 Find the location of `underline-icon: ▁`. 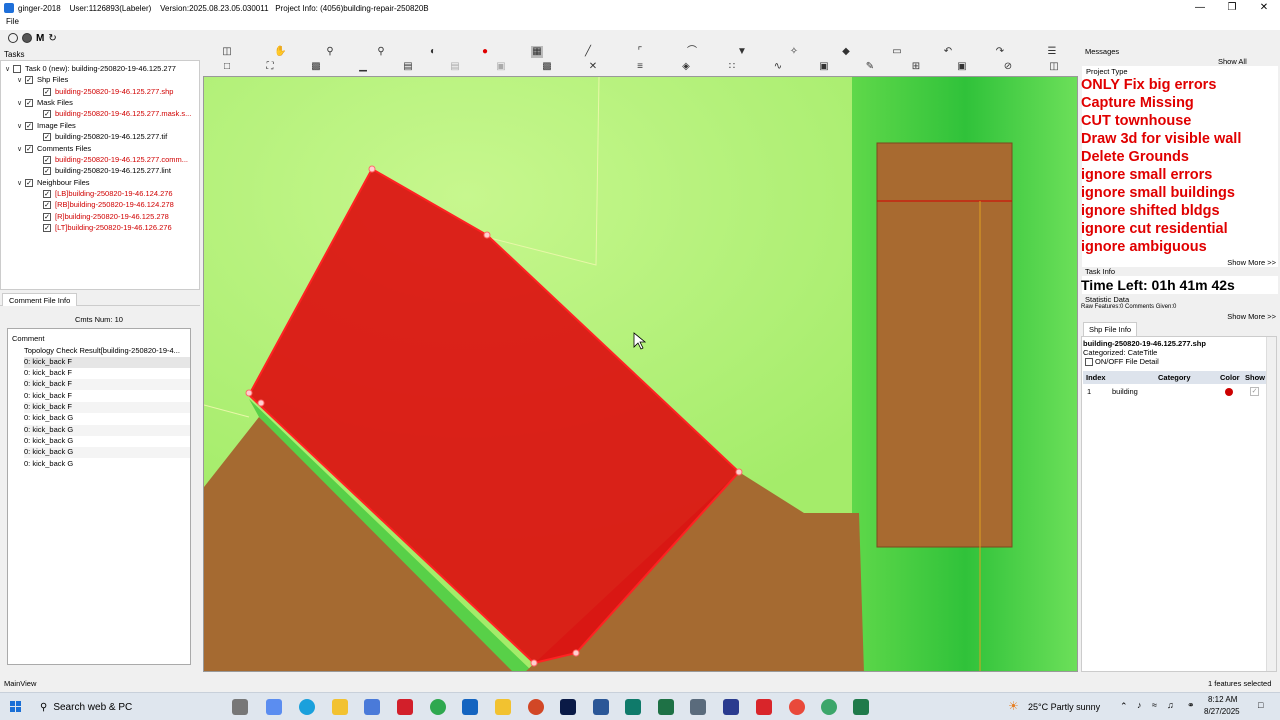

underline-icon: ▁ is located at coordinates (363, 67).